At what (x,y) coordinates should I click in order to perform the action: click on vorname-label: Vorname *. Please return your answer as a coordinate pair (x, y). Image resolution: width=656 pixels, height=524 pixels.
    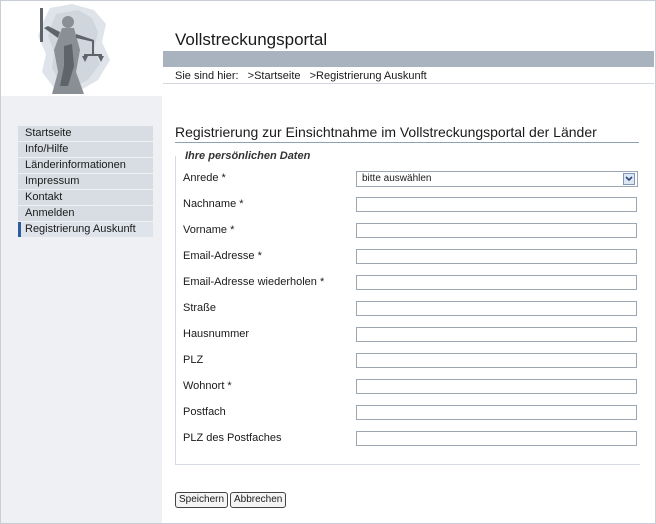
    Looking at the image, I should click on (209, 230).